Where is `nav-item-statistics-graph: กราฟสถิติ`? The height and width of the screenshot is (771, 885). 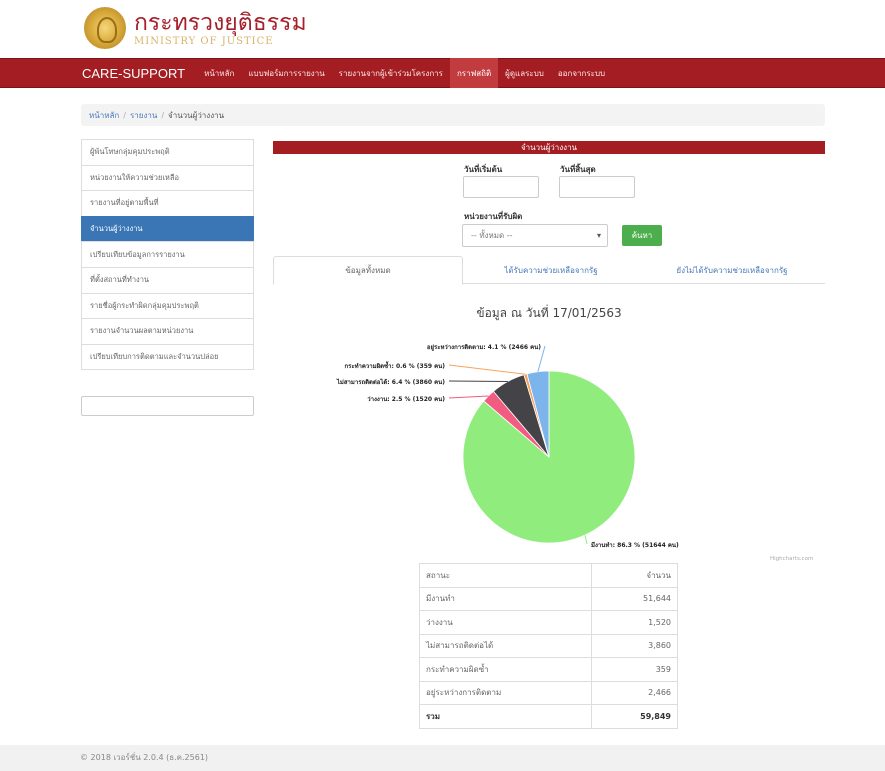 nav-item-statistics-graph: กราฟสถิติ is located at coordinates (474, 73).